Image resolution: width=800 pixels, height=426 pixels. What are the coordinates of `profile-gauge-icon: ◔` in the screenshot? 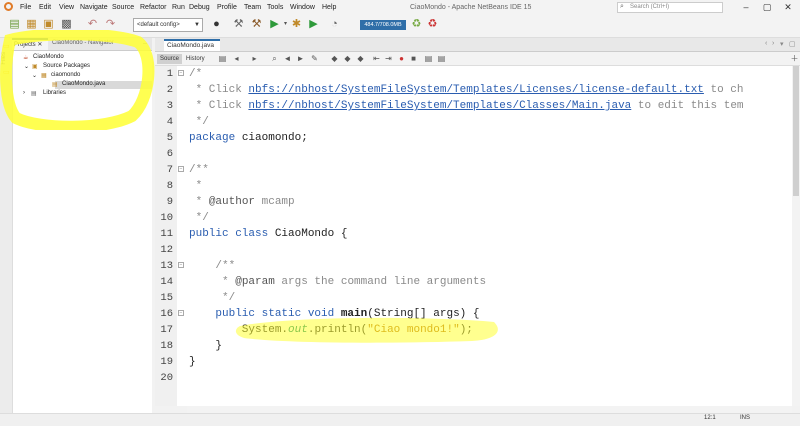 It's located at (334, 24).